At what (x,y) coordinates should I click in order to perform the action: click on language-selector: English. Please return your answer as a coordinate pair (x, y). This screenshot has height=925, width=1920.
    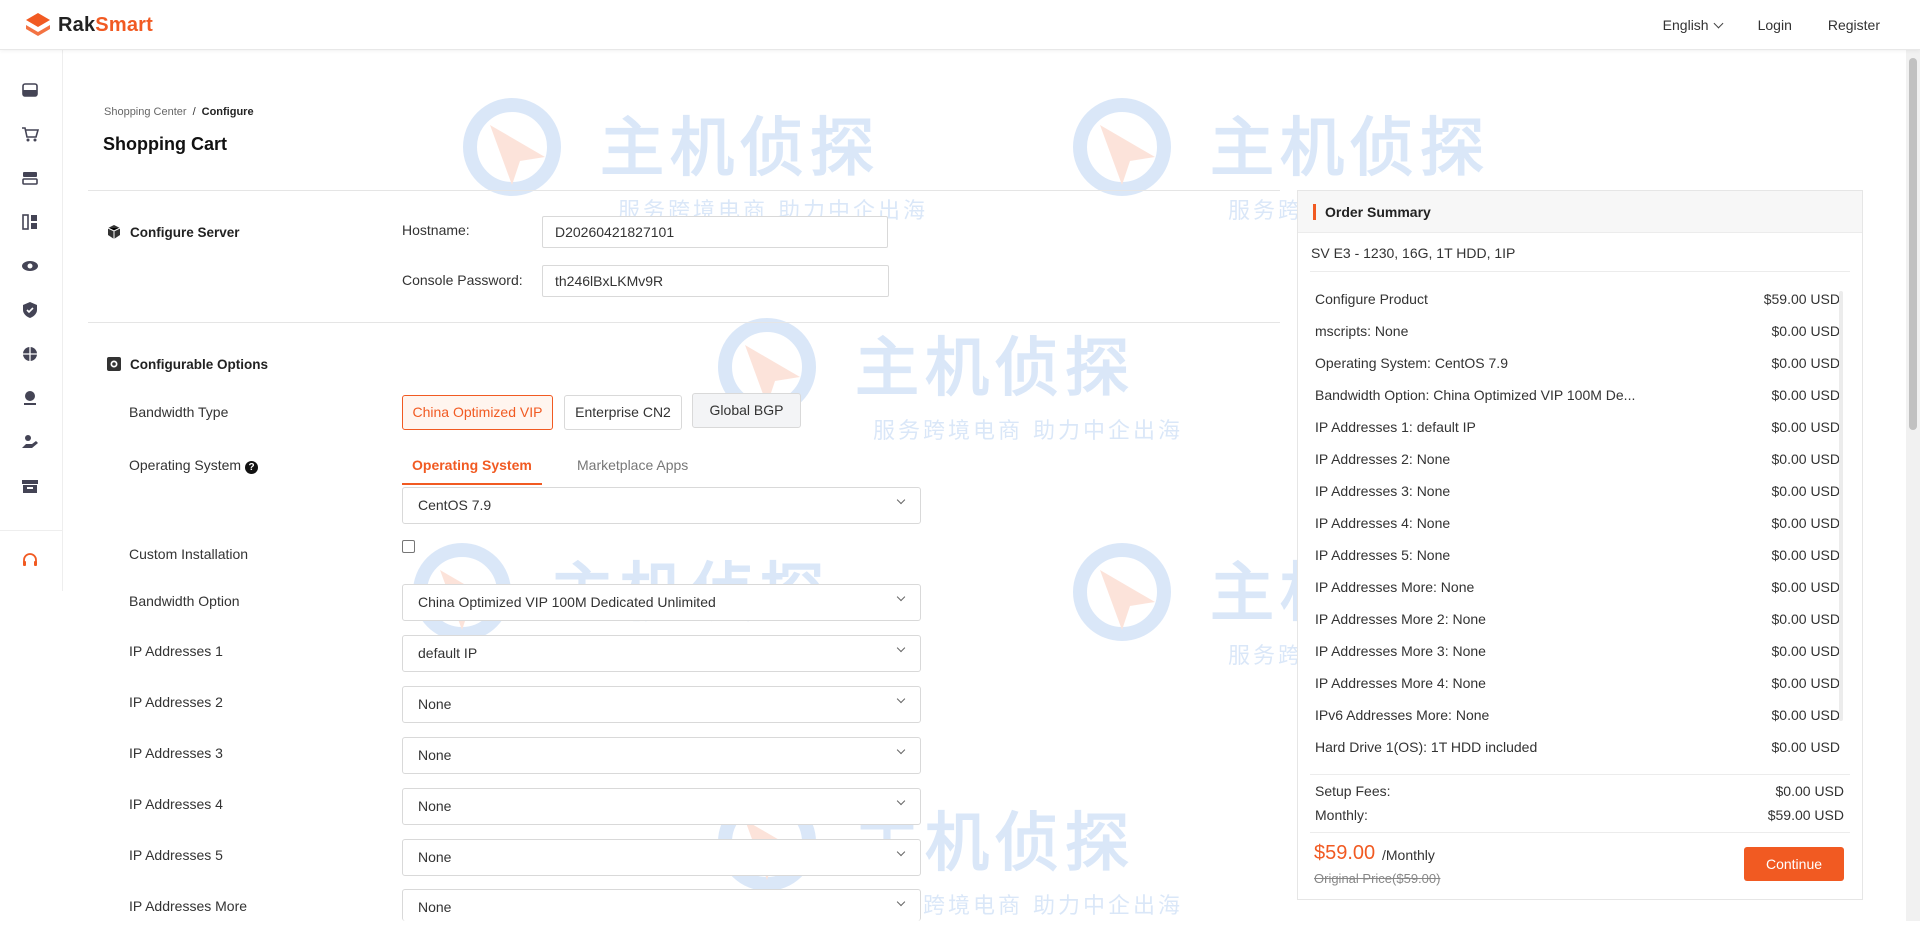
    Looking at the image, I should click on (1693, 25).